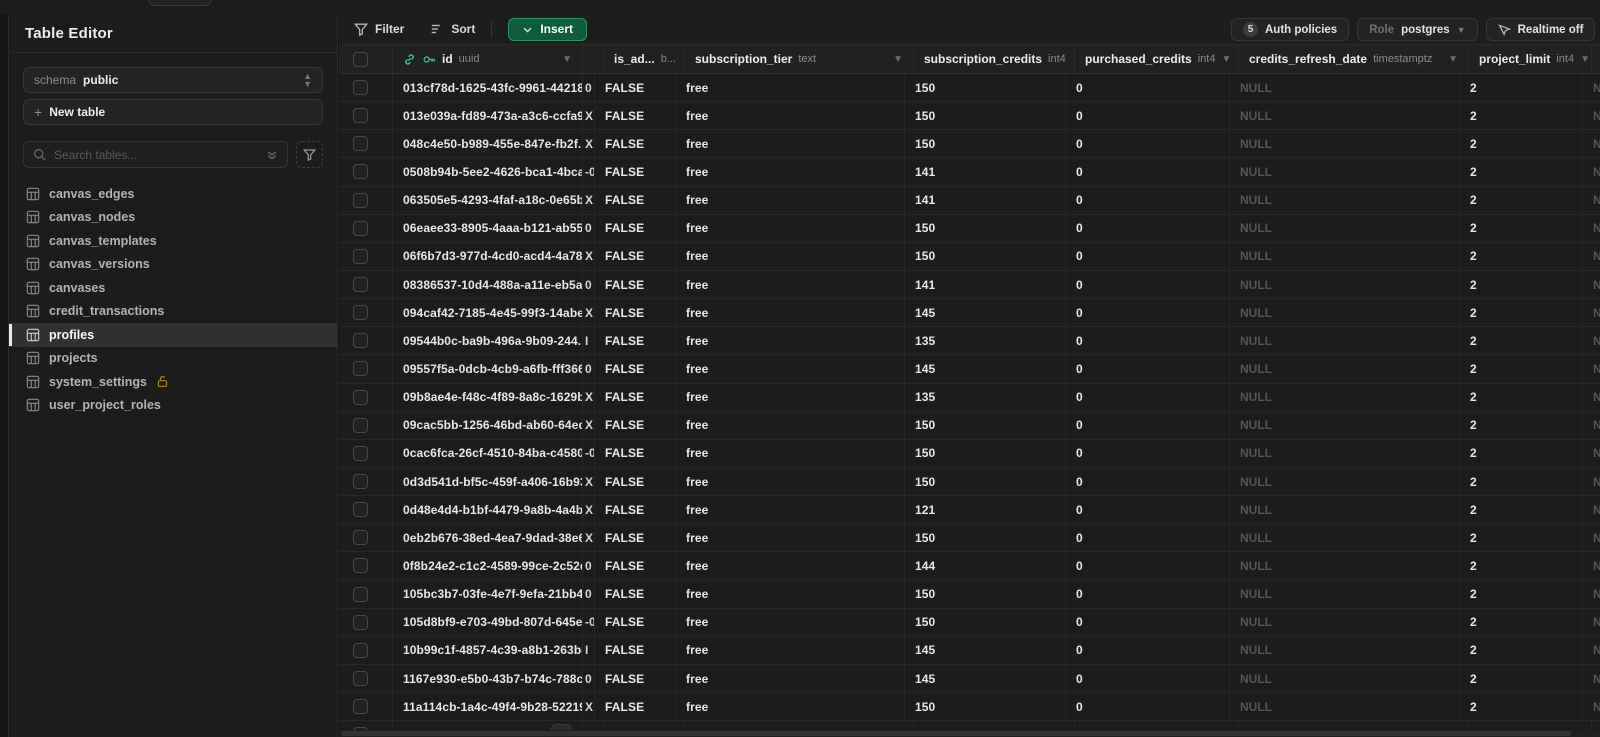  Describe the element at coordinates (173, 382) in the screenshot. I see `sidebar-item-system_settings: system_settings` at that location.